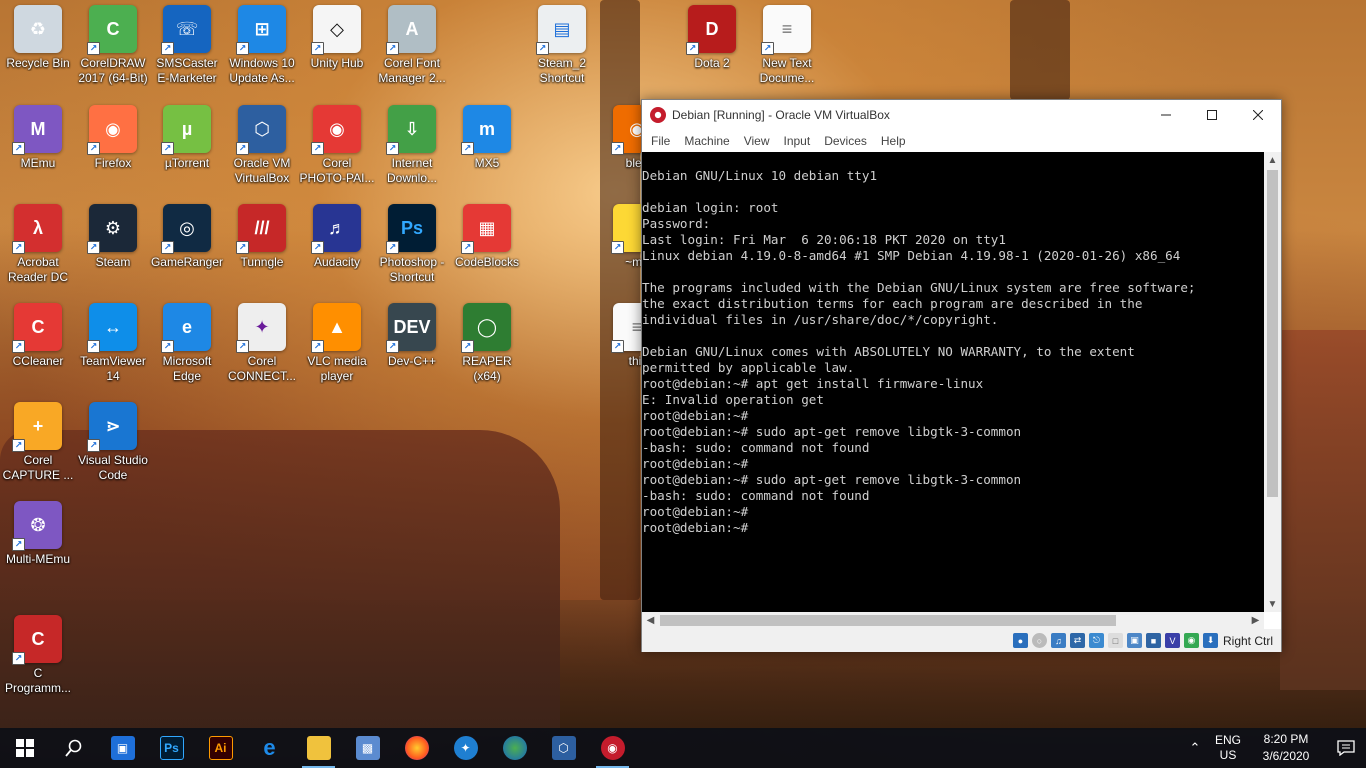  I want to click on desktop-icon-photoshop: Ps ↗ Photoshop - Shortcut, so click(412, 244).